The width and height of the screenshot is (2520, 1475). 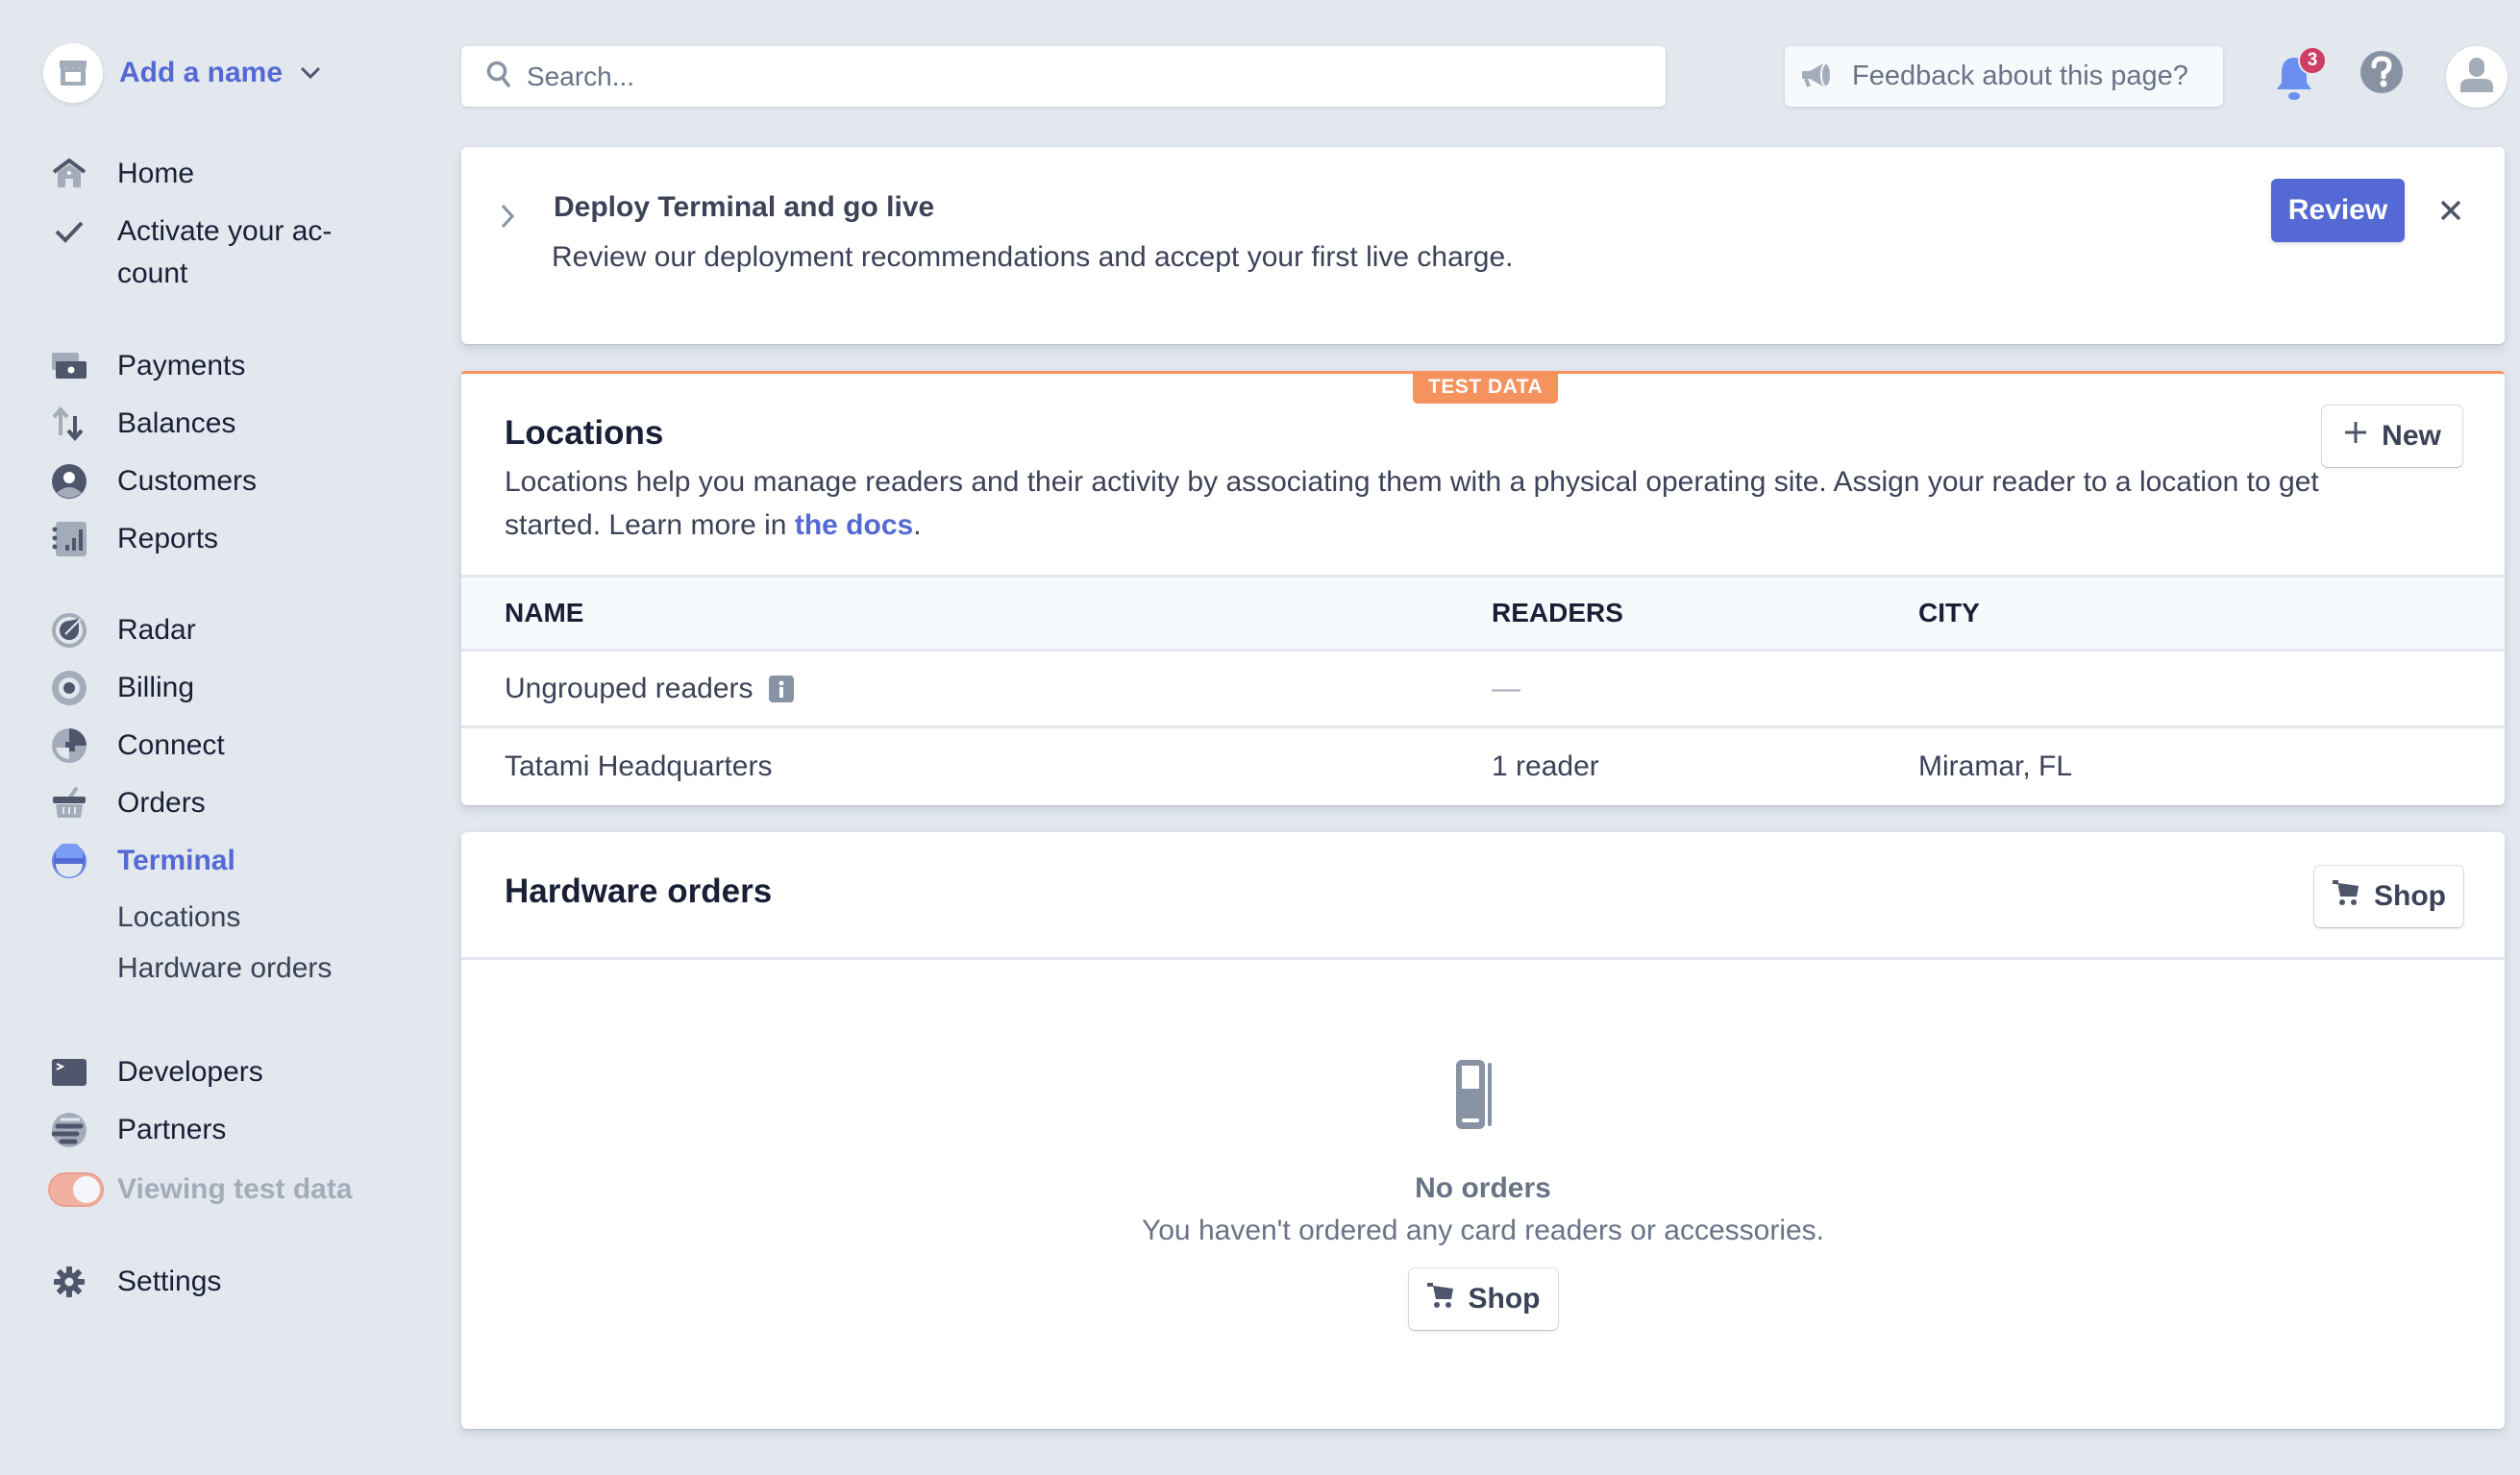 What do you see at coordinates (2451, 210) in the screenshot?
I see `close-icon` at bounding box center [2451, 210].